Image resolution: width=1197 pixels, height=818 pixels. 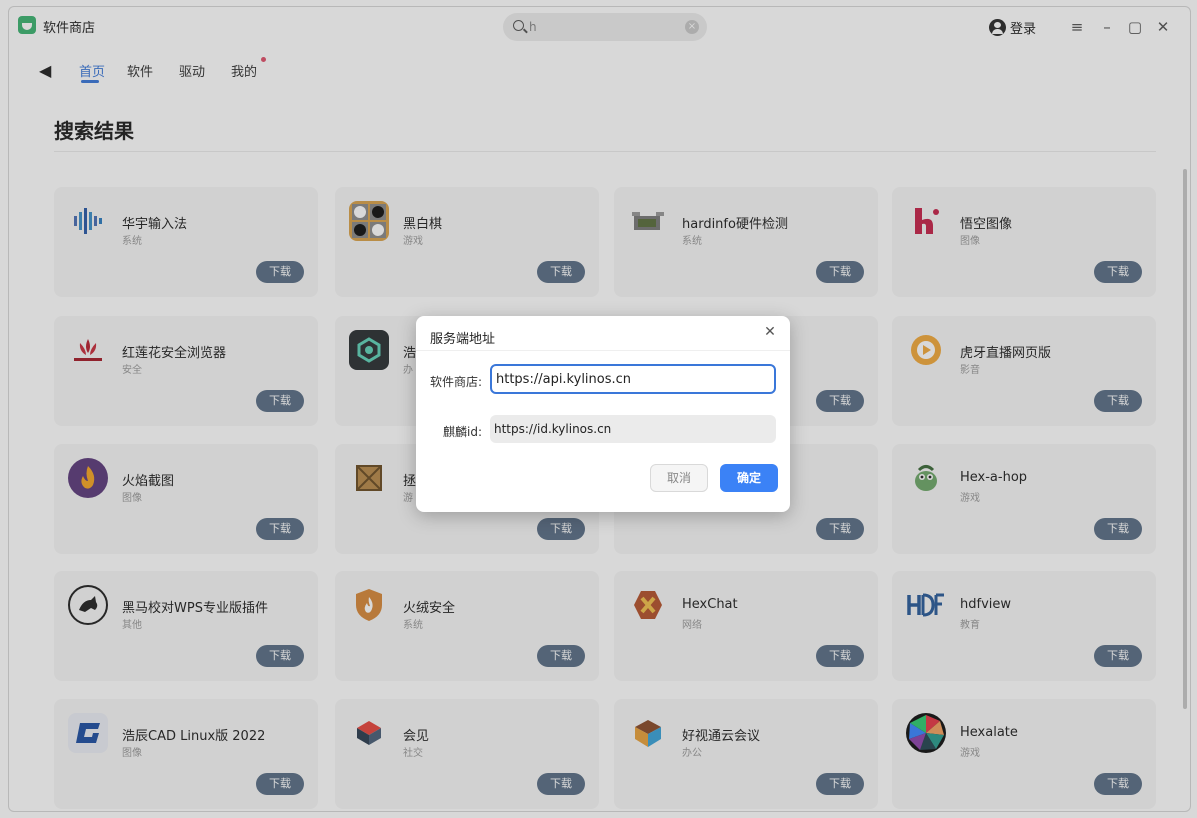 What do you see at coordinates (633, 429) in the screenshot?
I see `kylin-id-field` at bounding box center [633, 429].